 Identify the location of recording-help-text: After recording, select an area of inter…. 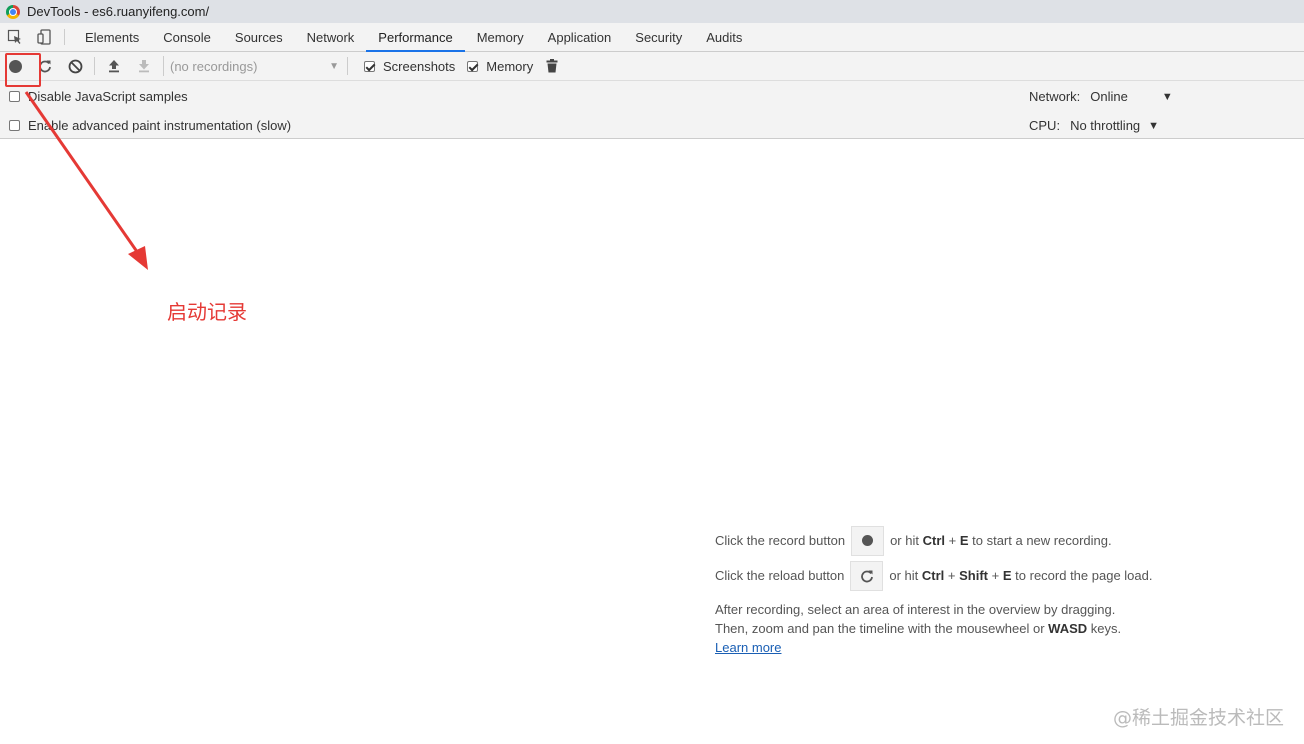
(995, 628).